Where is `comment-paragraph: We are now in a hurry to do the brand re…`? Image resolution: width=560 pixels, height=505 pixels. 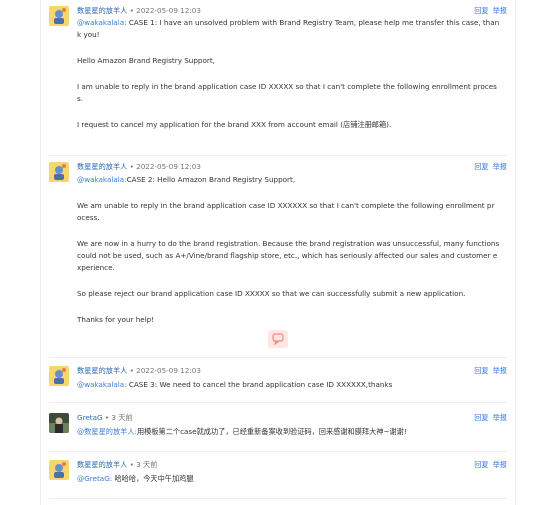
comment-paragraph: We are now in a hurry to do the brand re… is located at coordinates (288, 243).